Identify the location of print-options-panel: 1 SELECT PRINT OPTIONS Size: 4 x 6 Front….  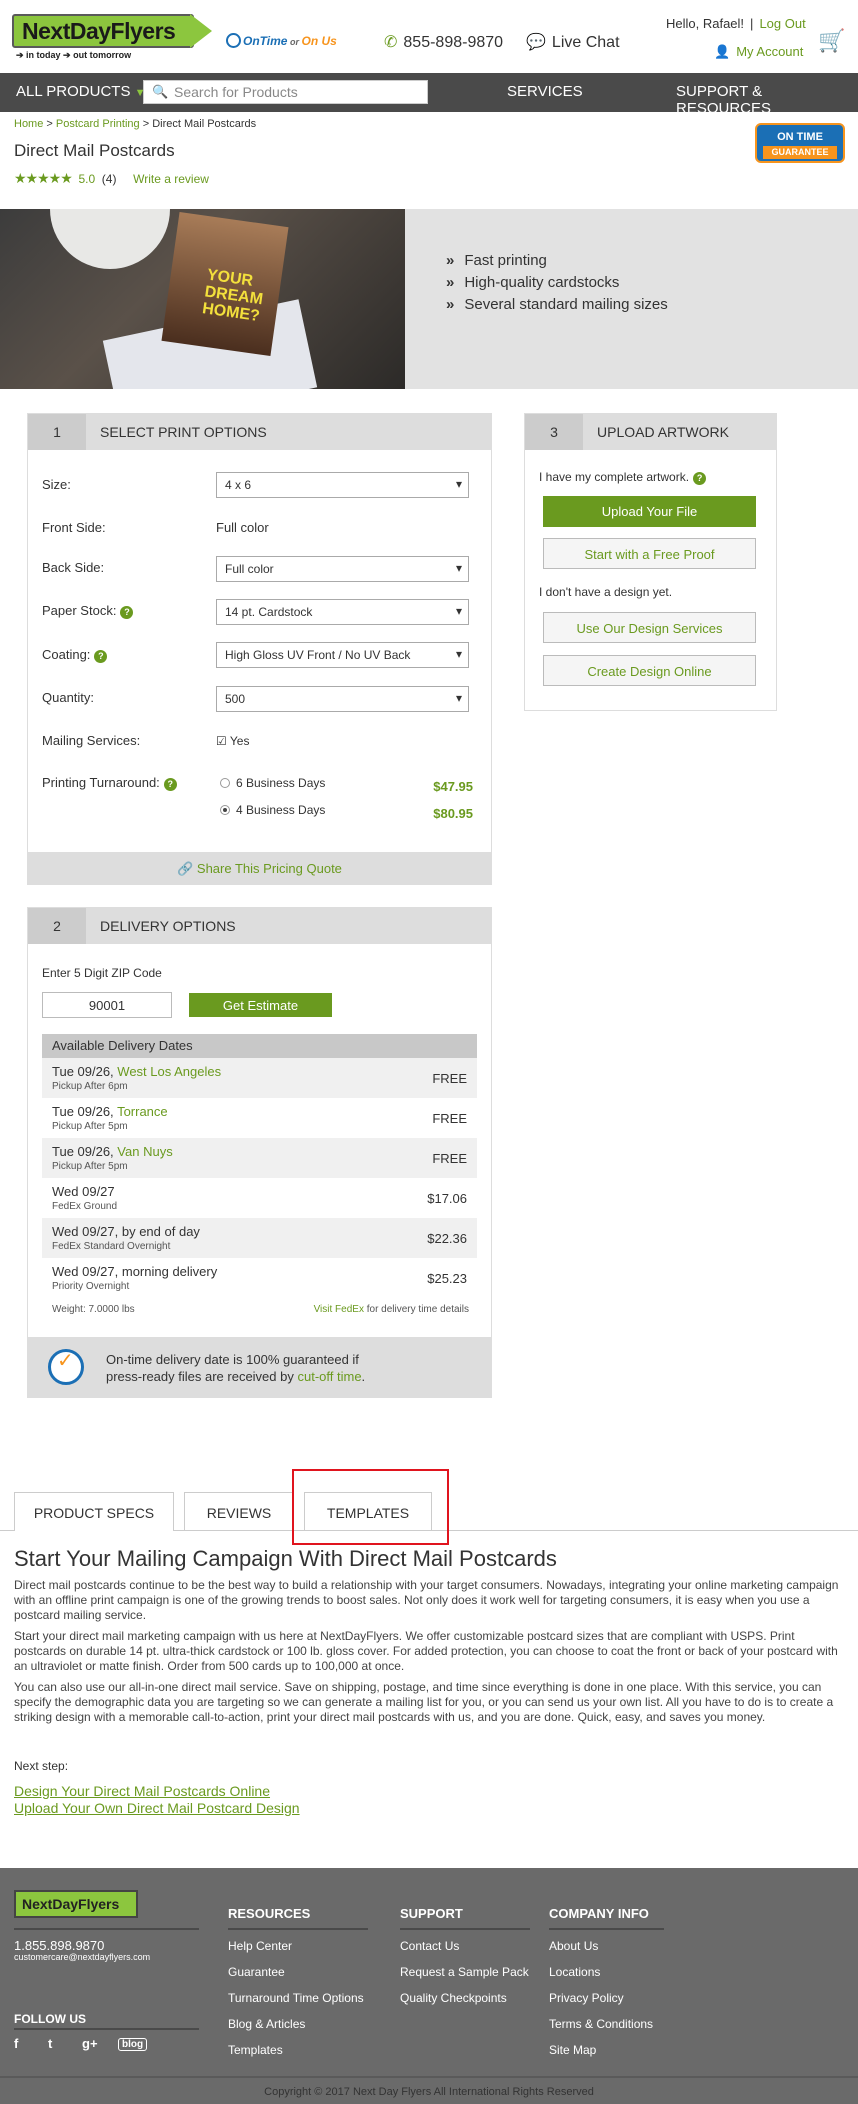
(259, 649).